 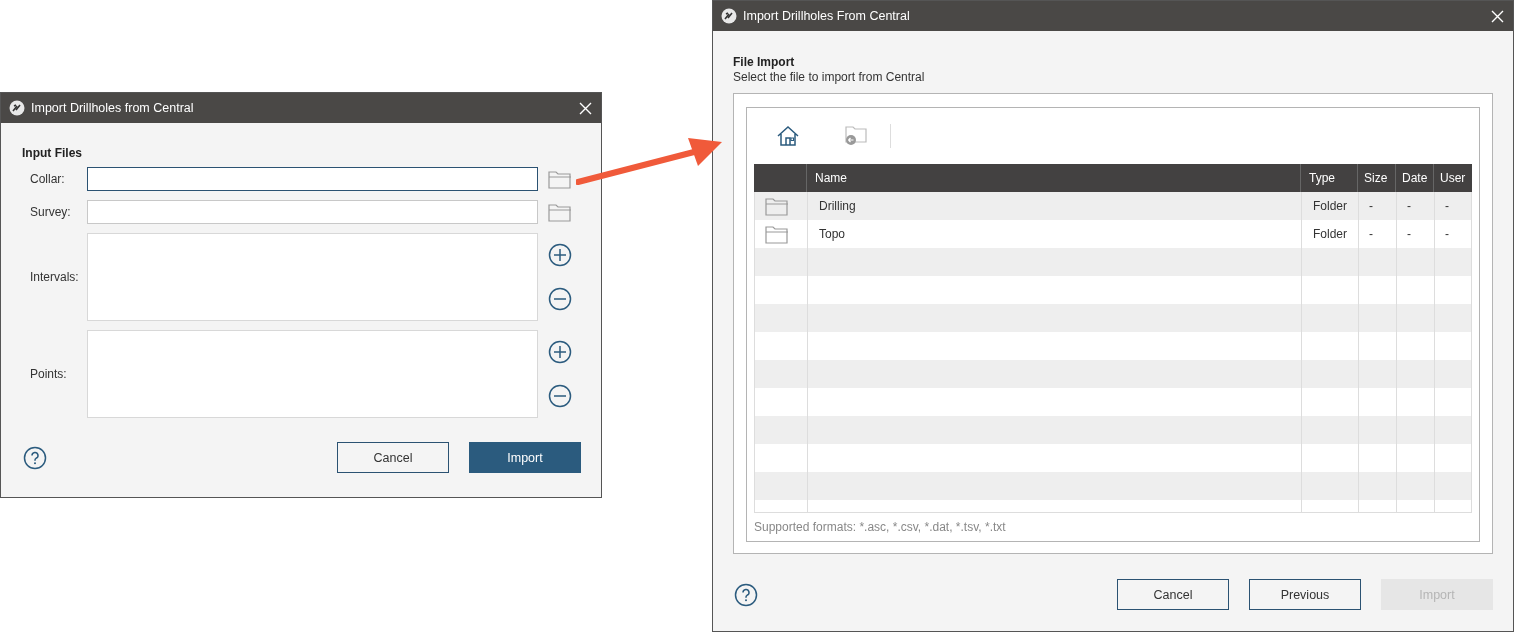 I want to click on file-path-field, so click(x=312, y=179).